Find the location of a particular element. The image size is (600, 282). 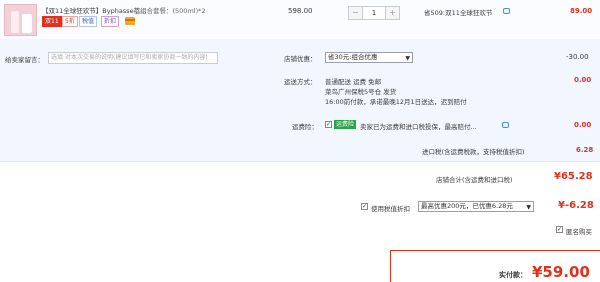

payment-label: 实付款： is located at coordinates (513, 275).